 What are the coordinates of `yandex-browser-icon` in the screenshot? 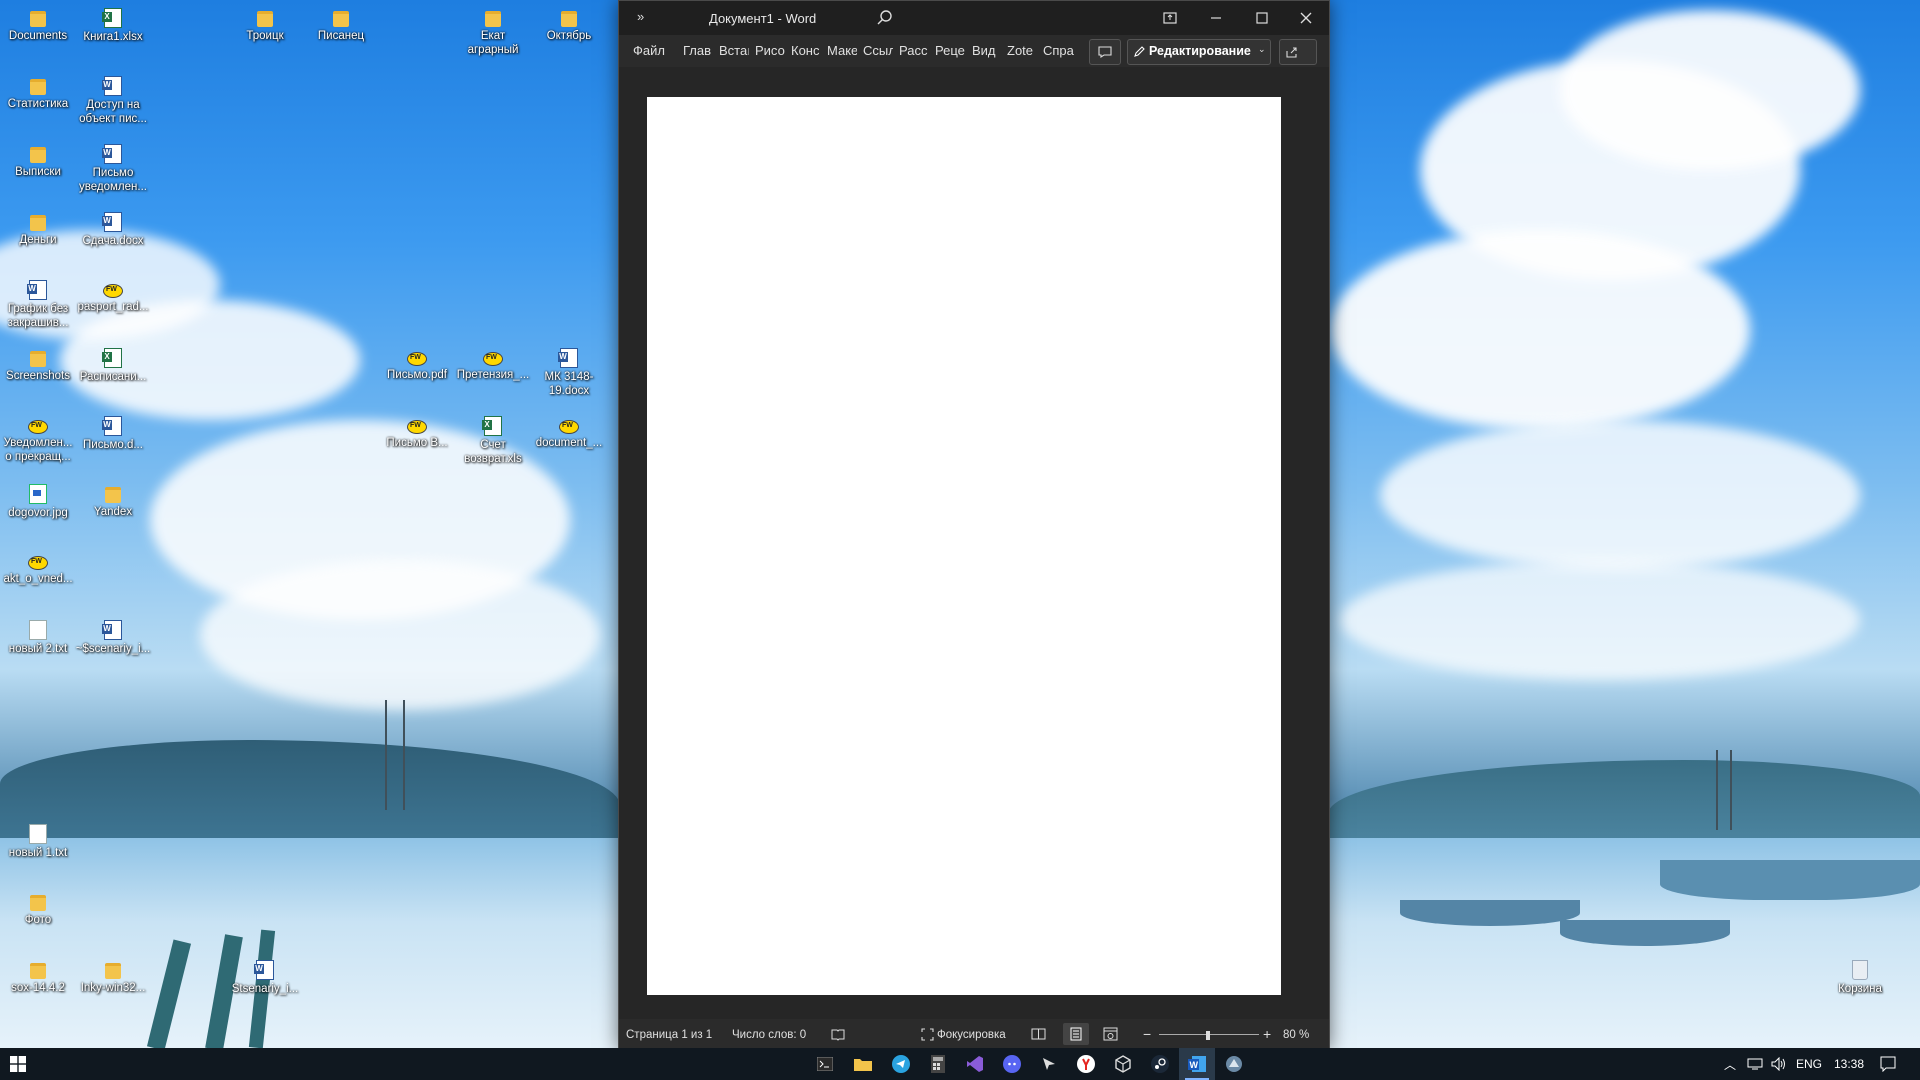 It's located at (1086, 1064).